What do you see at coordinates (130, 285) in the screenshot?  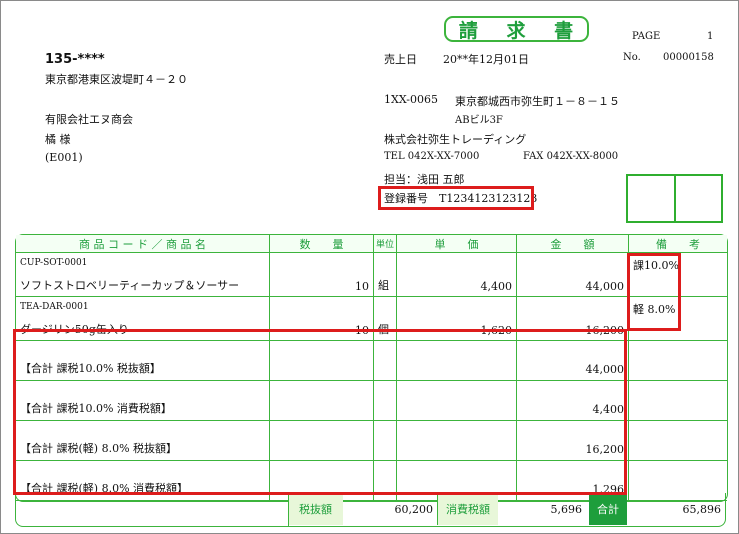 I see `item-name: ソフトストロベリーティーカップ＆ソーサー` at bounding box center [130, 285].